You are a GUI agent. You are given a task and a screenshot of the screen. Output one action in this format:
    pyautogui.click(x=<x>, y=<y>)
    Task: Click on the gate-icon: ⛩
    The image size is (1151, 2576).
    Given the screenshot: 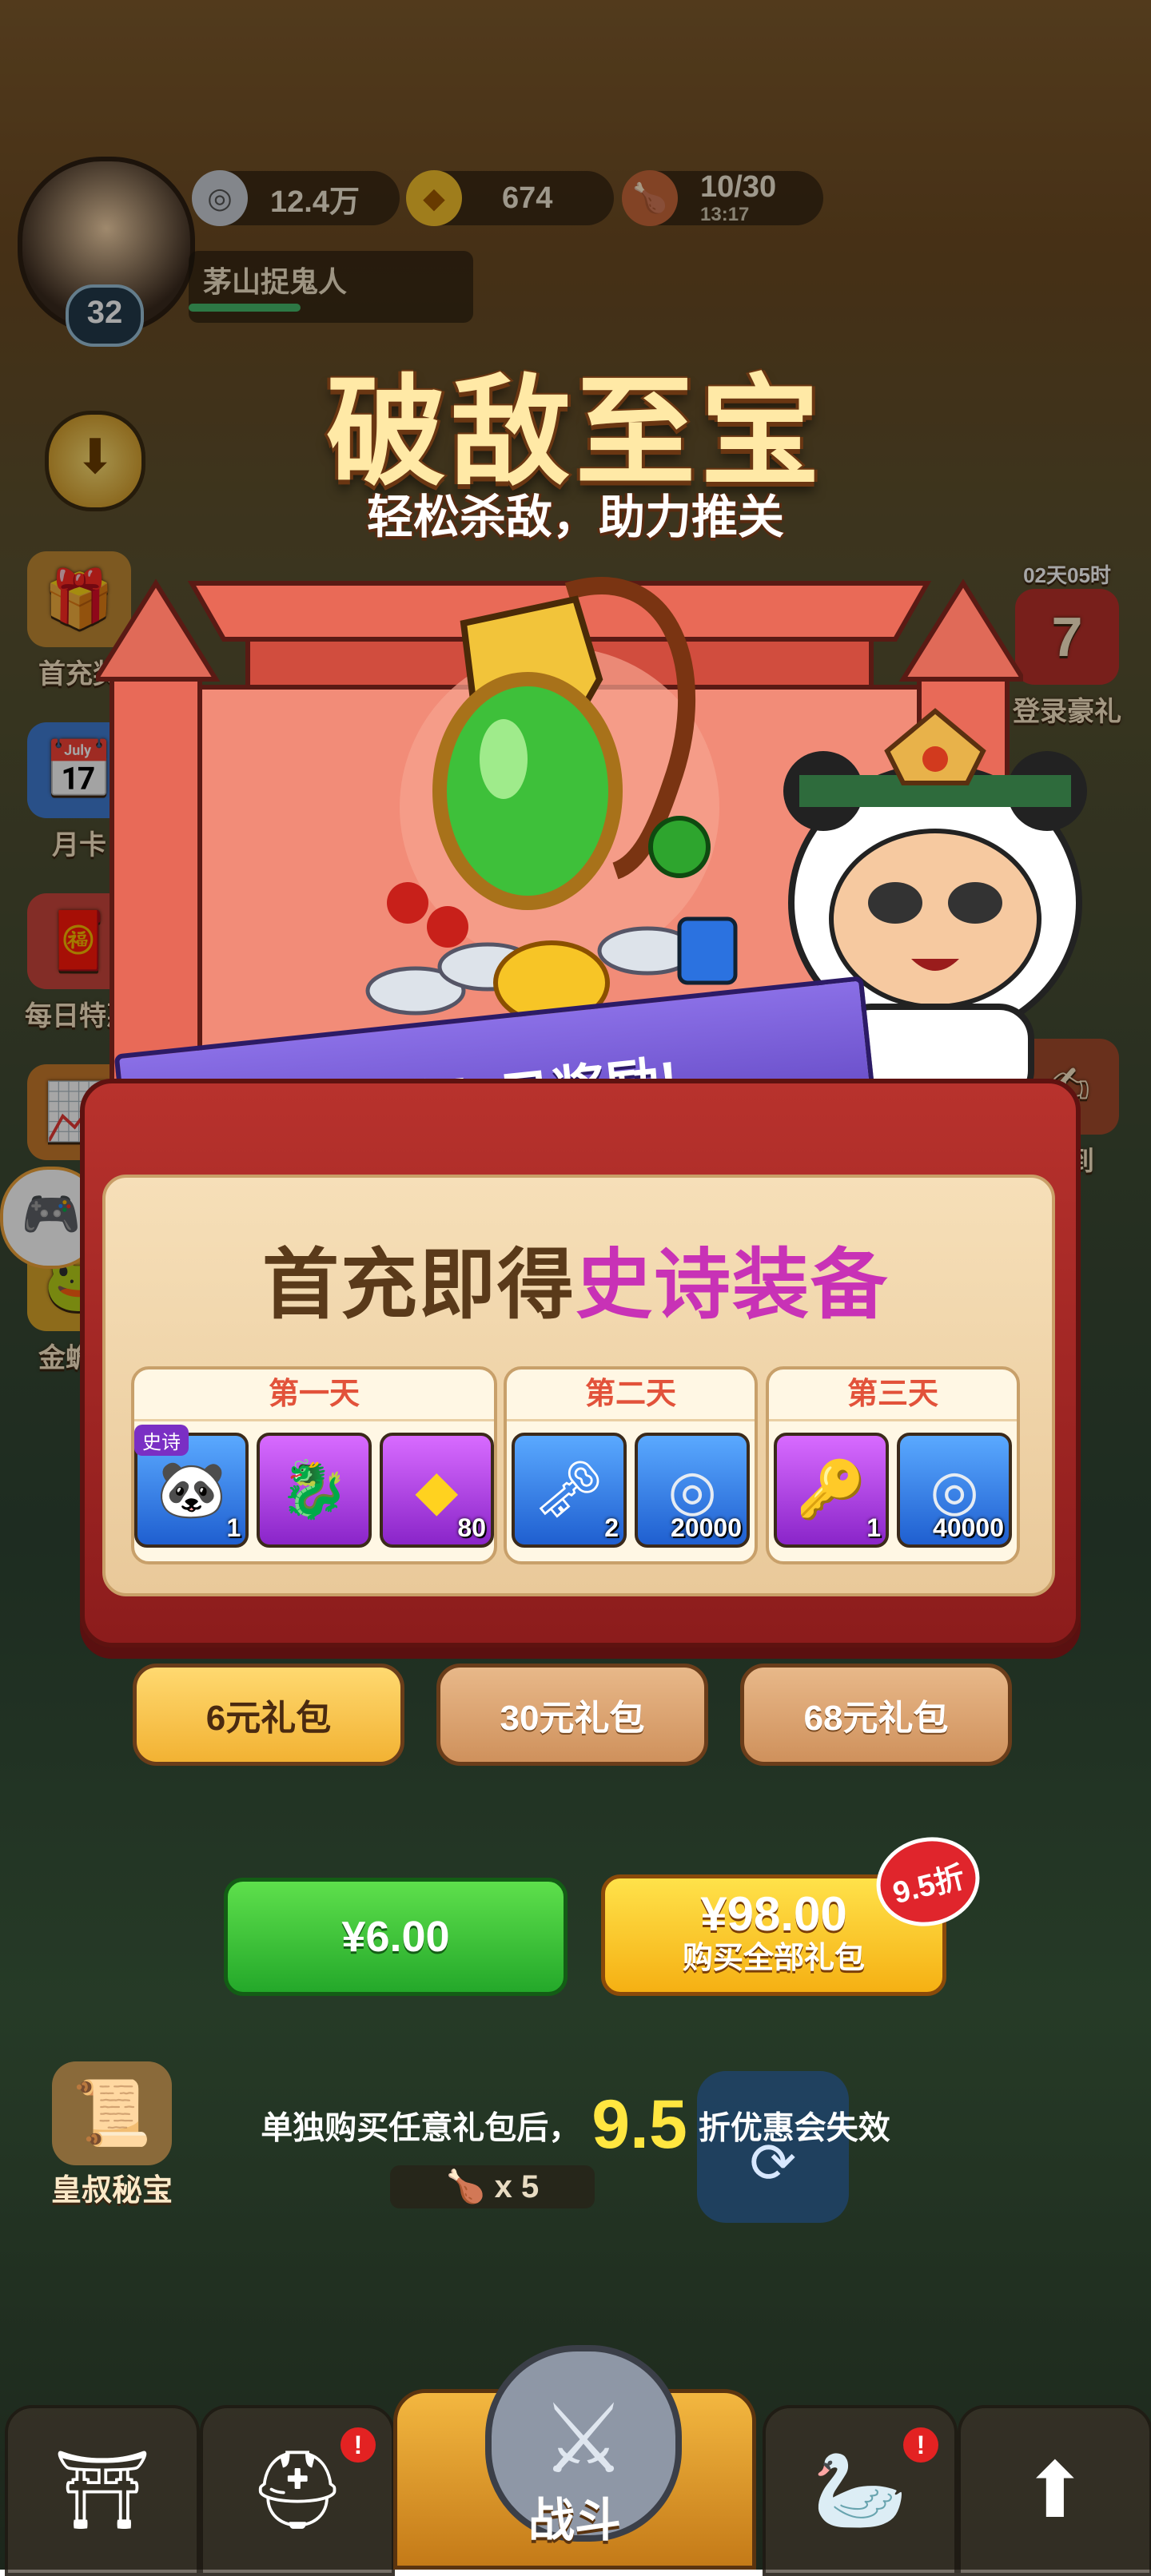 What is the action you would take?
    pyautogui.click(x=103, y=2490)
    